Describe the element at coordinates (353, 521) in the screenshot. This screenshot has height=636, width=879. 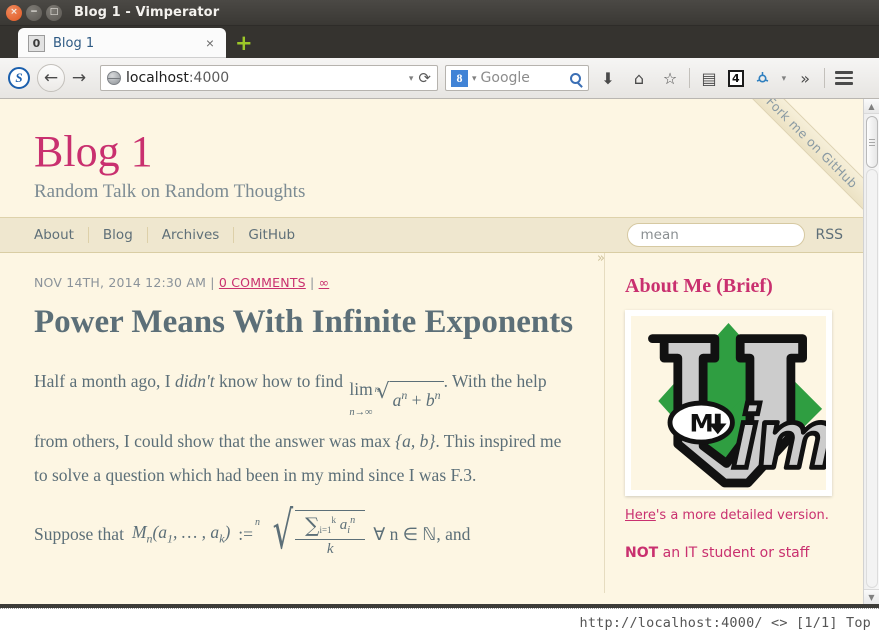
I see `sum-body-exponent: n` at that location.